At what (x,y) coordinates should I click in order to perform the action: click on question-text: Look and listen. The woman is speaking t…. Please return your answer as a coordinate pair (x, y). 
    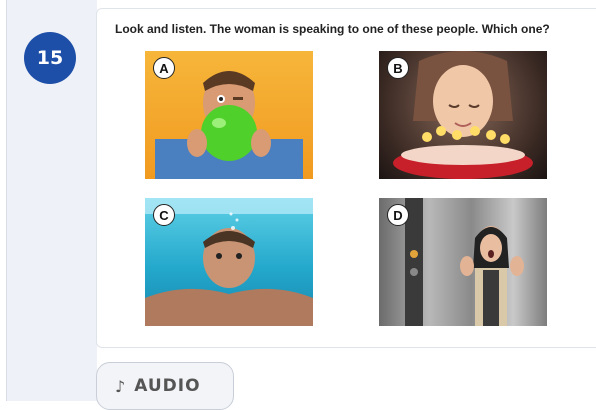
    Looking at the image, I should click on (332, 29).